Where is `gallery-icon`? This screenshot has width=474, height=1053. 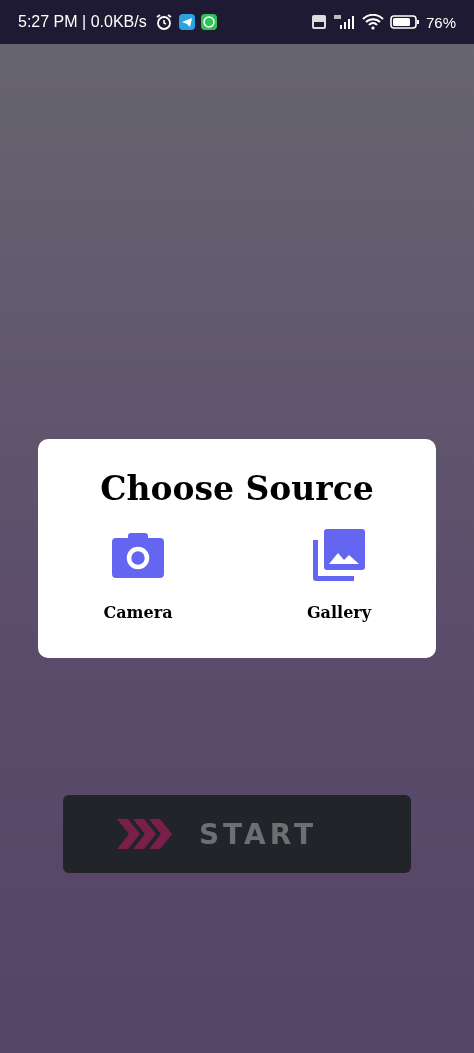 gallery-icon is located at coordinates (339, 554).